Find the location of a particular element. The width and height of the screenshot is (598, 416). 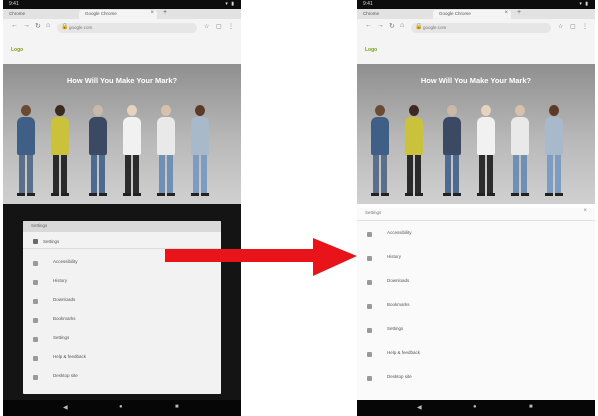

settings-icon is located at coordinates (35, 241).